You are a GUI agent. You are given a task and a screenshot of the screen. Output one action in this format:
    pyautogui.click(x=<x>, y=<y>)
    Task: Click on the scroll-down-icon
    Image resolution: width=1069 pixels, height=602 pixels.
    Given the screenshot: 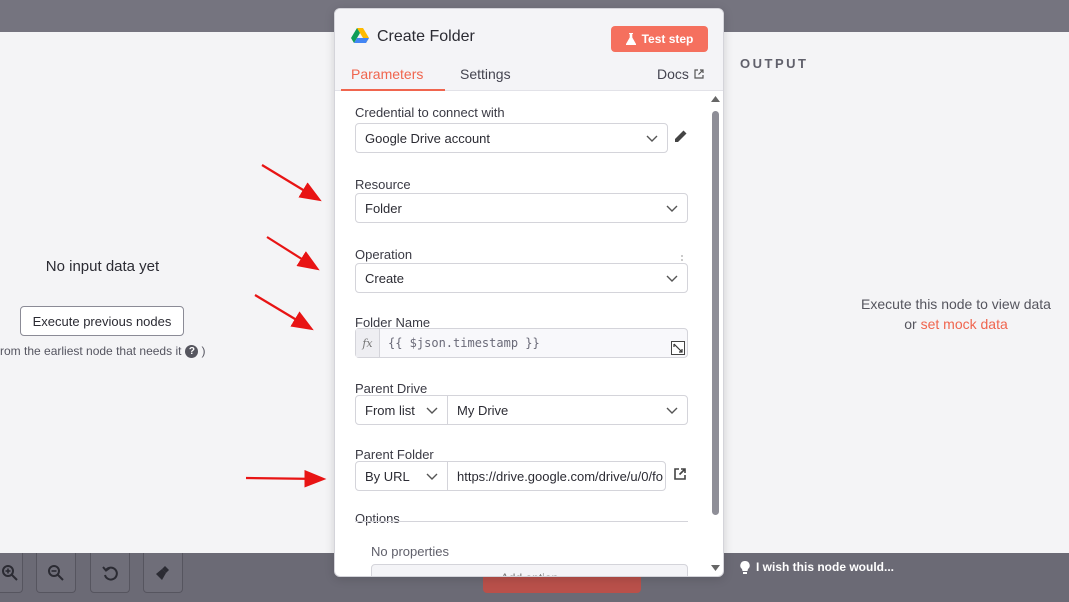 What is the action you would take?
    pyautogui.click(x=715, y=568)
    